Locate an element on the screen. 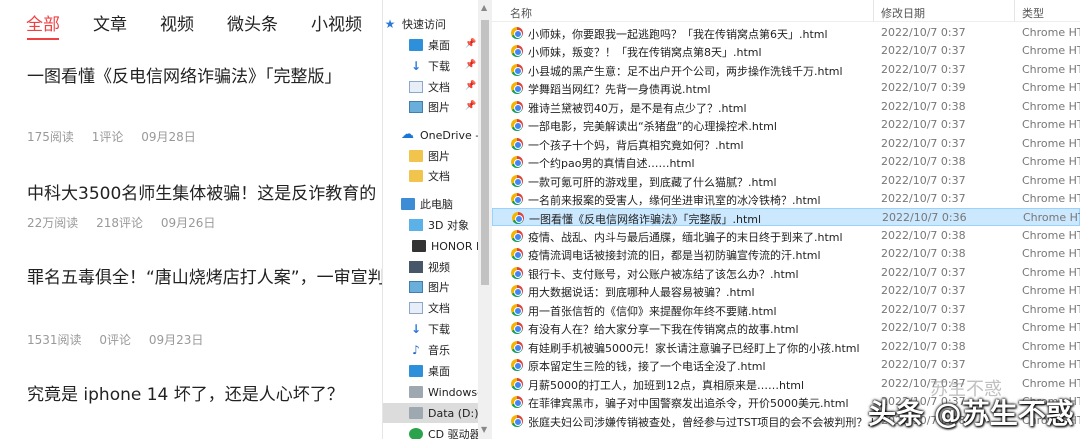 This screenshot has width=1080, height=439. nav-item-label: 此电脑 is located at coordinates (436, 204).